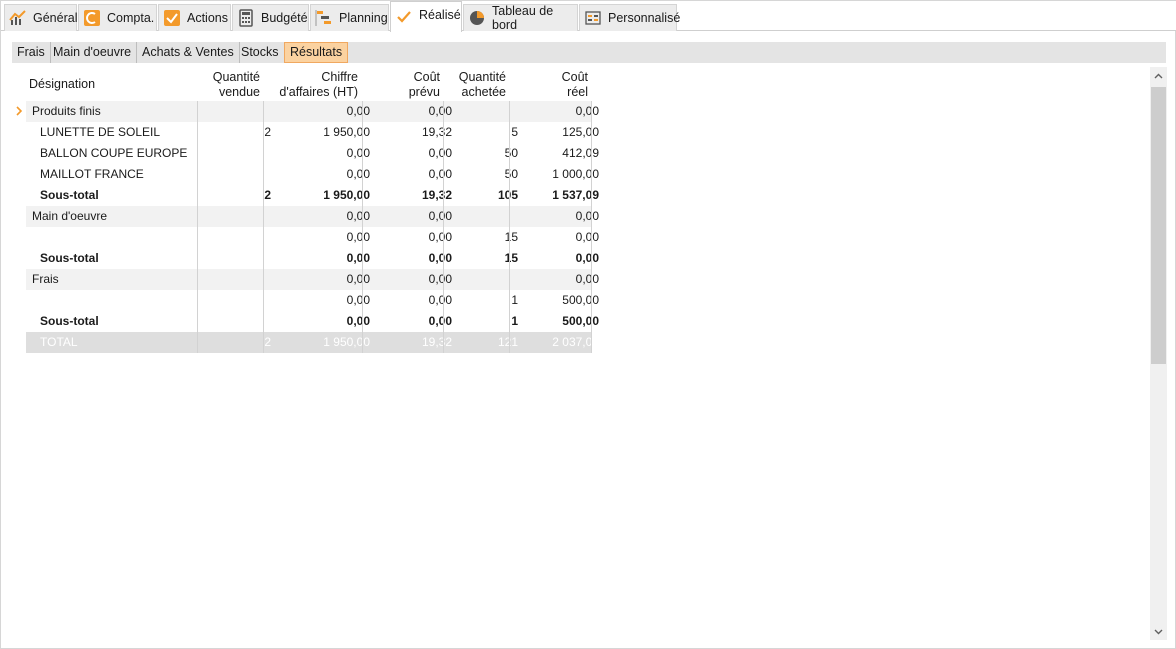 The height and width of the screenshot is (649, 1176). I want to click on col-chiffre-affaires: Chiffre d'affaires (HT), so click(311, 85).